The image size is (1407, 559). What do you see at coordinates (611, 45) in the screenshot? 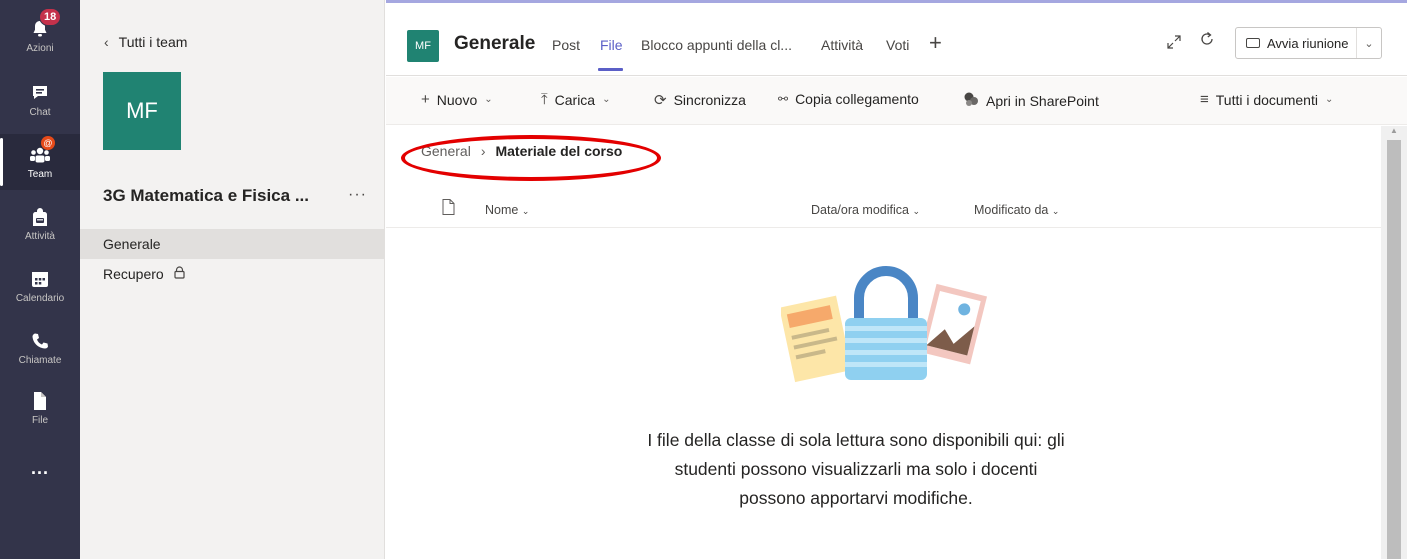
I see `tab-file: File` at bounding box center [611, 45].